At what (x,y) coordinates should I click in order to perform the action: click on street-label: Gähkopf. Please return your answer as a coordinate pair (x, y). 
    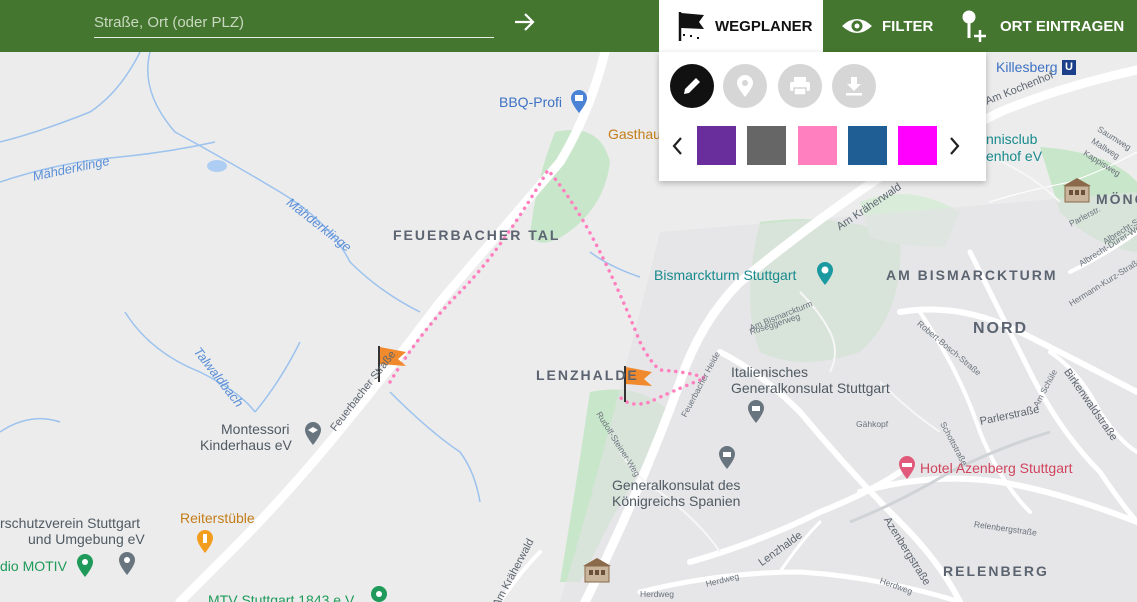
    Looking at the image, I should click on (872, 424).